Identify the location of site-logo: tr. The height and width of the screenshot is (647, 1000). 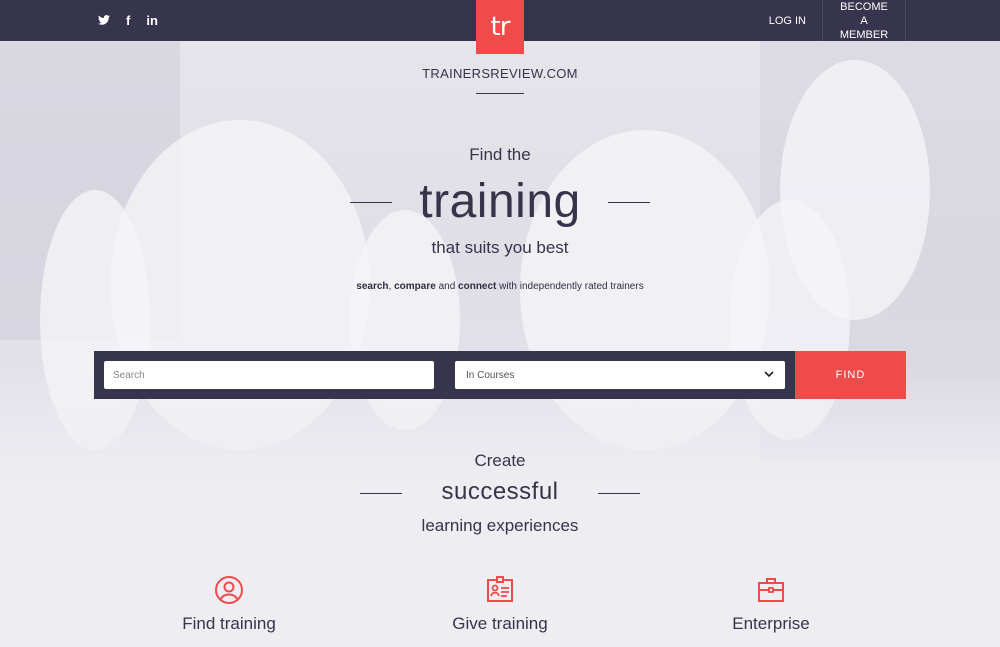
(500, 27).